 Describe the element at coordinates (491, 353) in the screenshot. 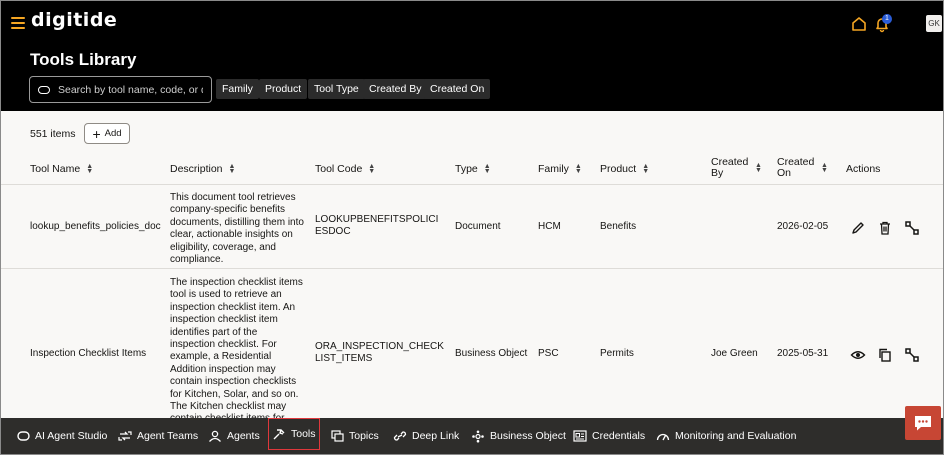

I see `cell-type: Business Object` at that location.